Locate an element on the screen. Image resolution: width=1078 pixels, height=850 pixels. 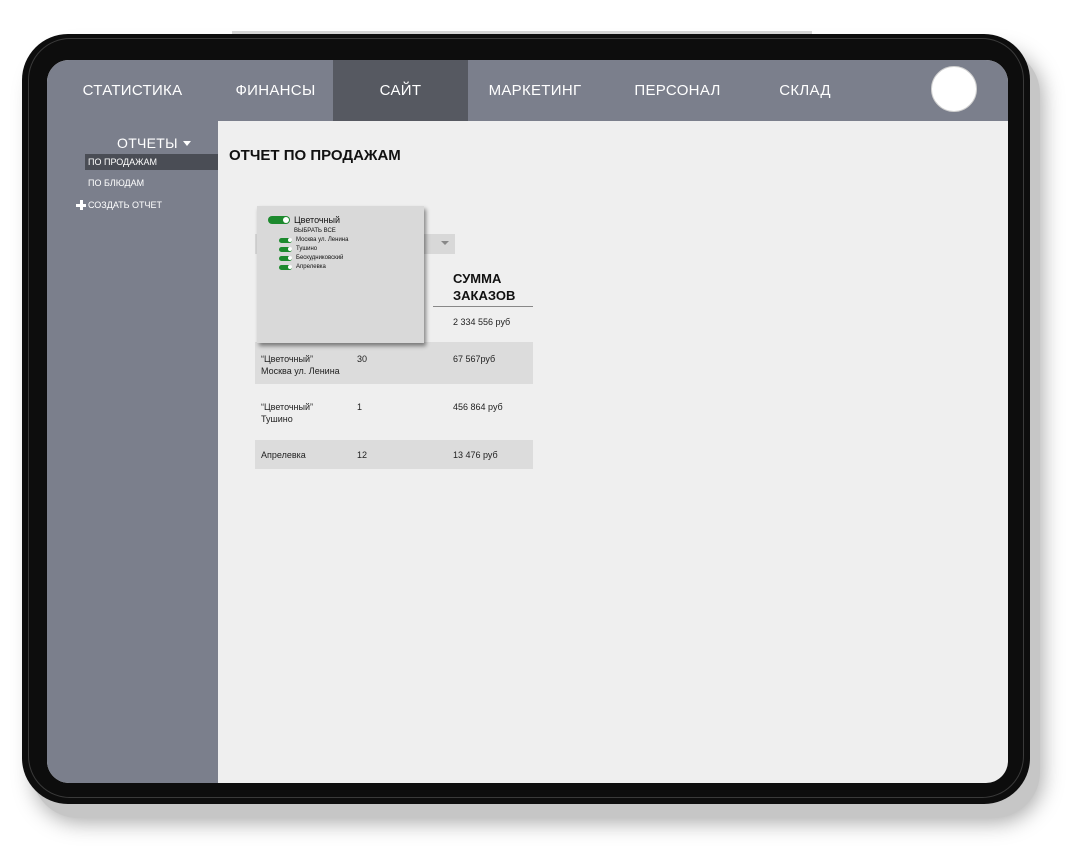
row-sum: 67 567руб is located at coordinates (474, 359).